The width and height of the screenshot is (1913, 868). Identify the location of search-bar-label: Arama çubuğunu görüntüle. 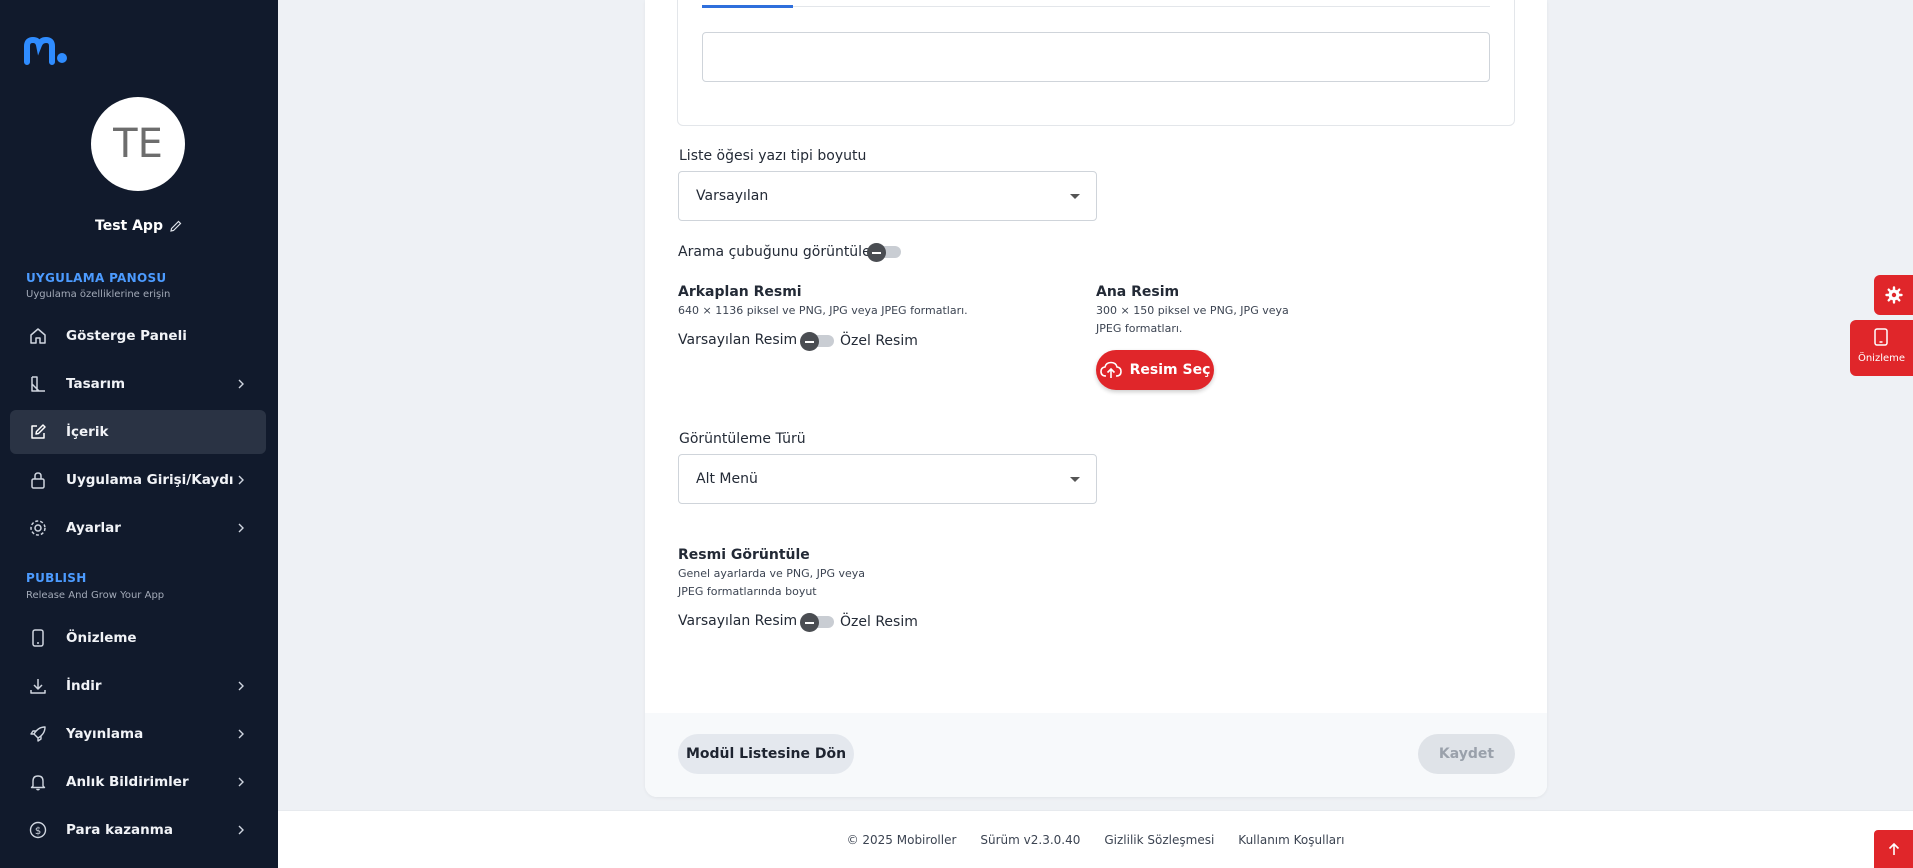
(774, 252).